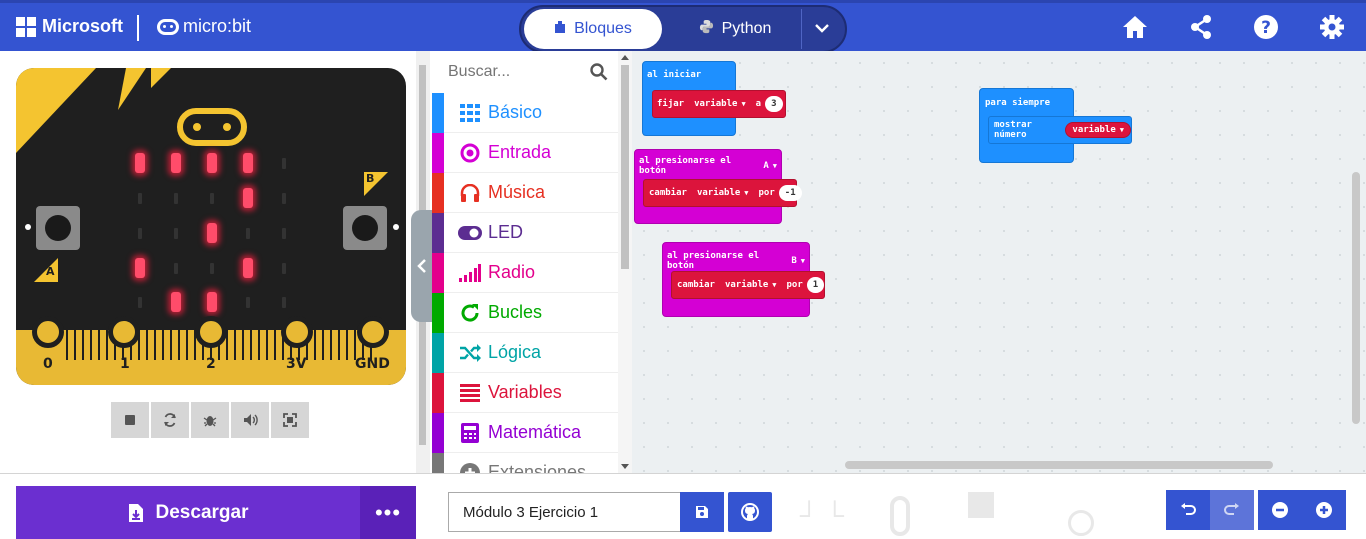  I want to click on value-input: 1, so click(815, 285).